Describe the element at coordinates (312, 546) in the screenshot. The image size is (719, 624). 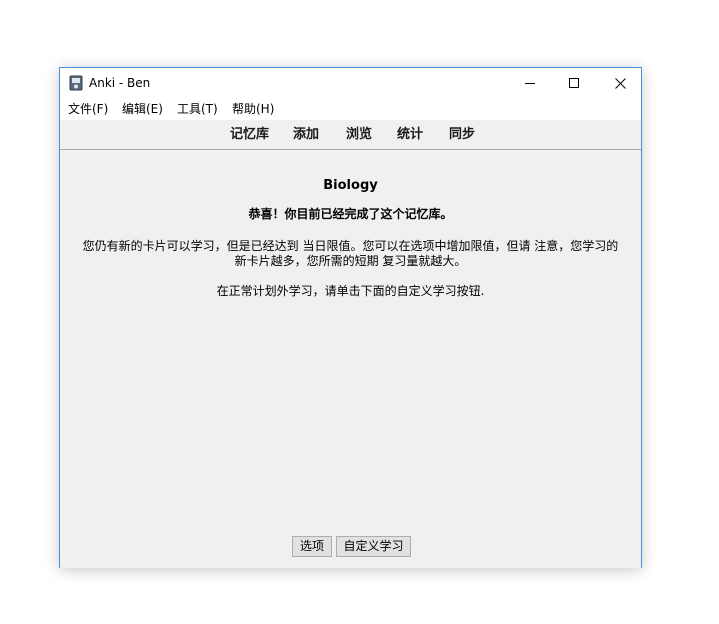
I see `options-button: 选项` at that location.